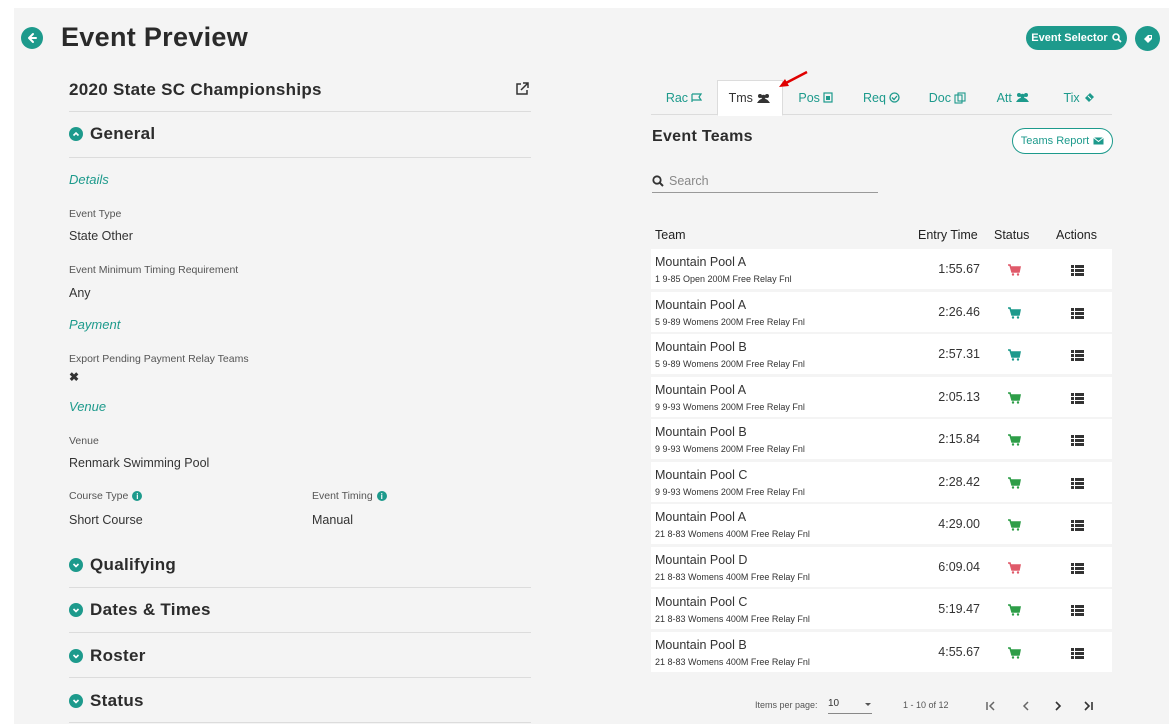  Describe the element at coordinates (195, 89) in the screenshot. I see `event-name: 2020 State SC Championships` at that location.